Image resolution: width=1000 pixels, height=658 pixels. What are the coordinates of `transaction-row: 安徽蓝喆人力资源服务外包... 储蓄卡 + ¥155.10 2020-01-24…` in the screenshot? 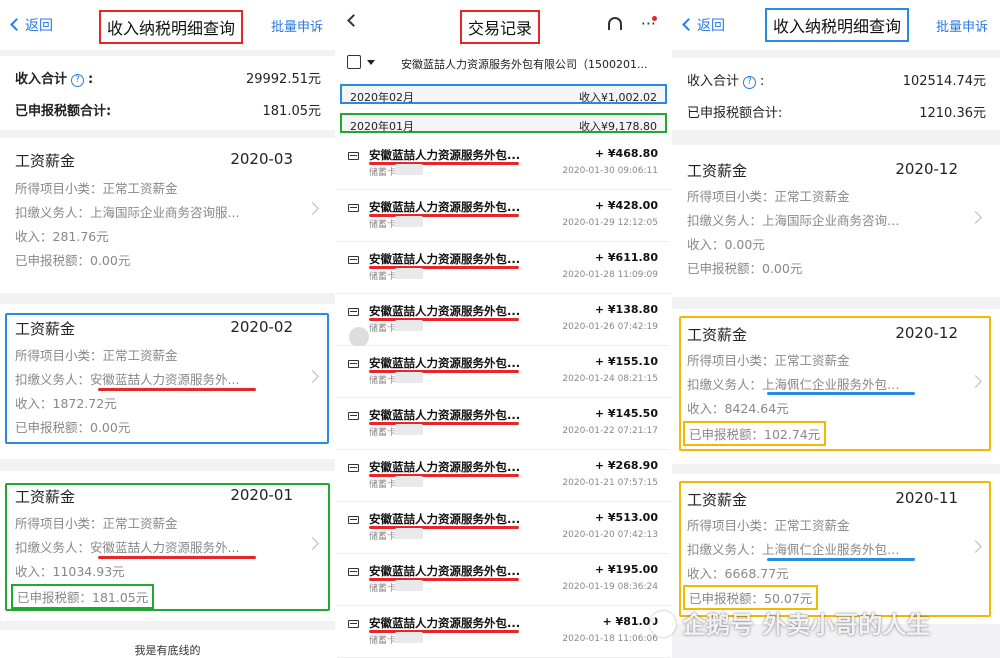 It's located at (503, 372).